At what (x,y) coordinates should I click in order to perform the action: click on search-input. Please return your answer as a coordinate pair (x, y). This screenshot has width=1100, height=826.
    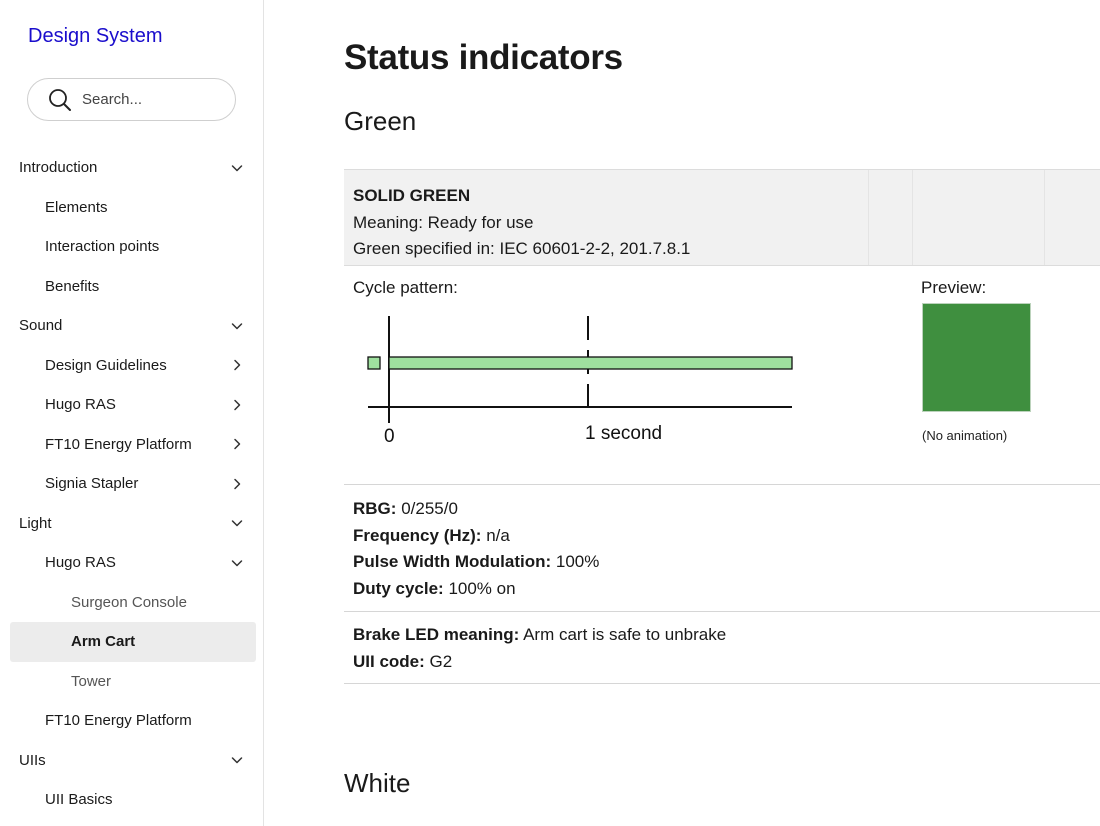
    Looking at the image, I should click on (152, 99).